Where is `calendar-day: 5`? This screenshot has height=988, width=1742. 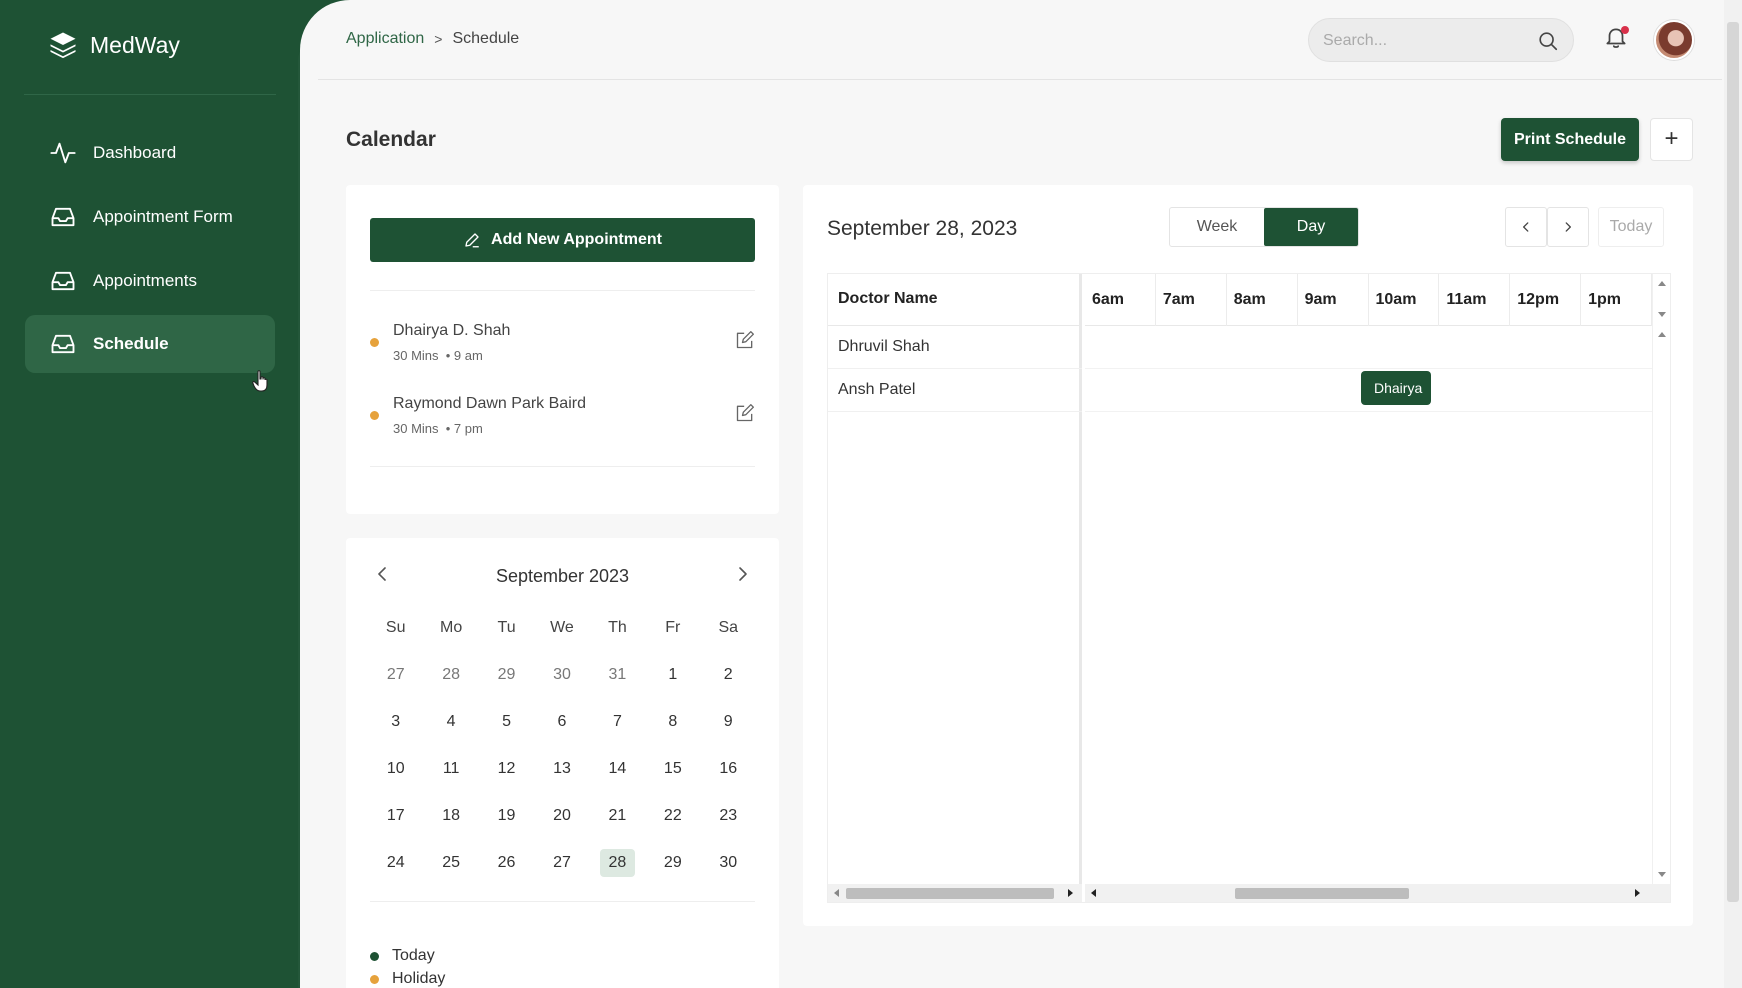
calendar-day: 5 is located at coordinates (506, 722).